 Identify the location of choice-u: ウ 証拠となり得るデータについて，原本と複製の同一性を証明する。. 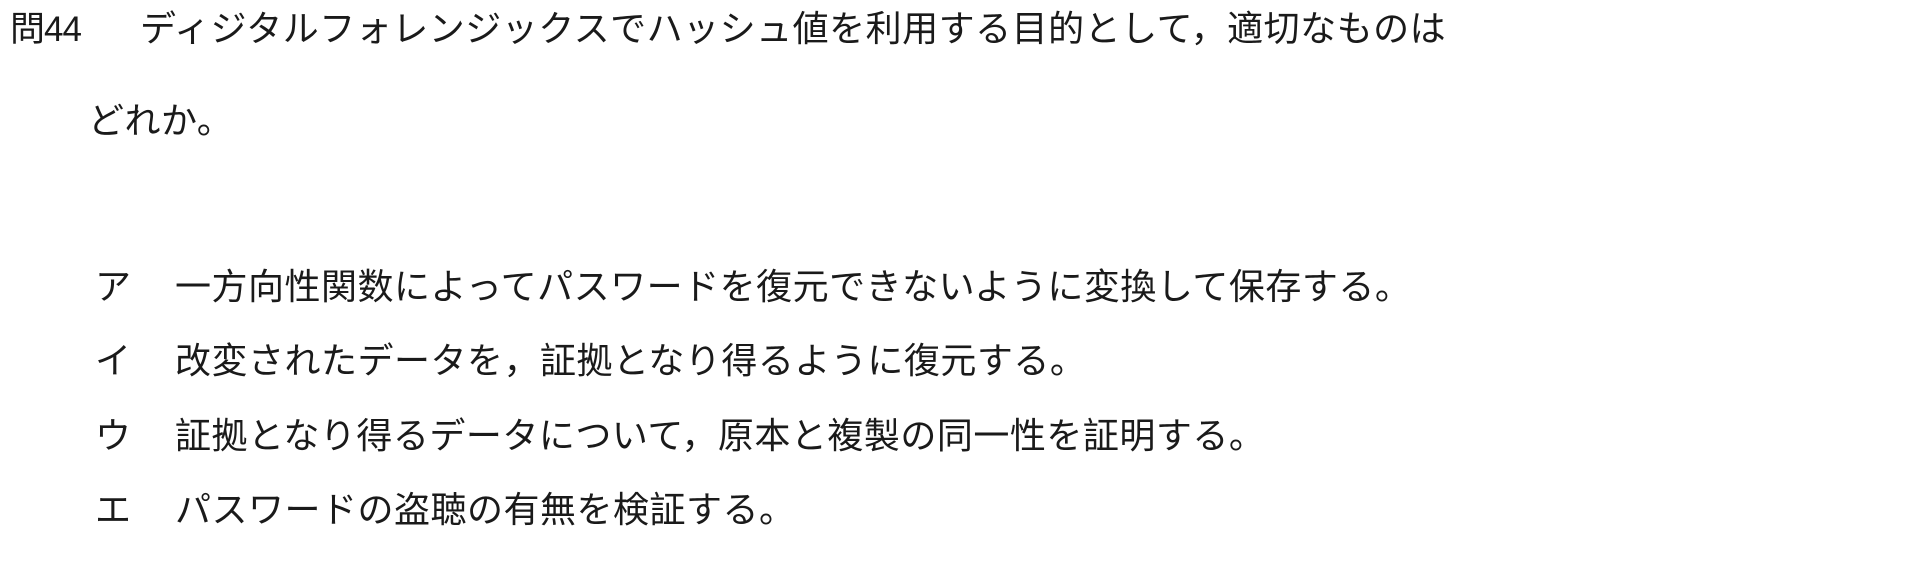
(680, 437).